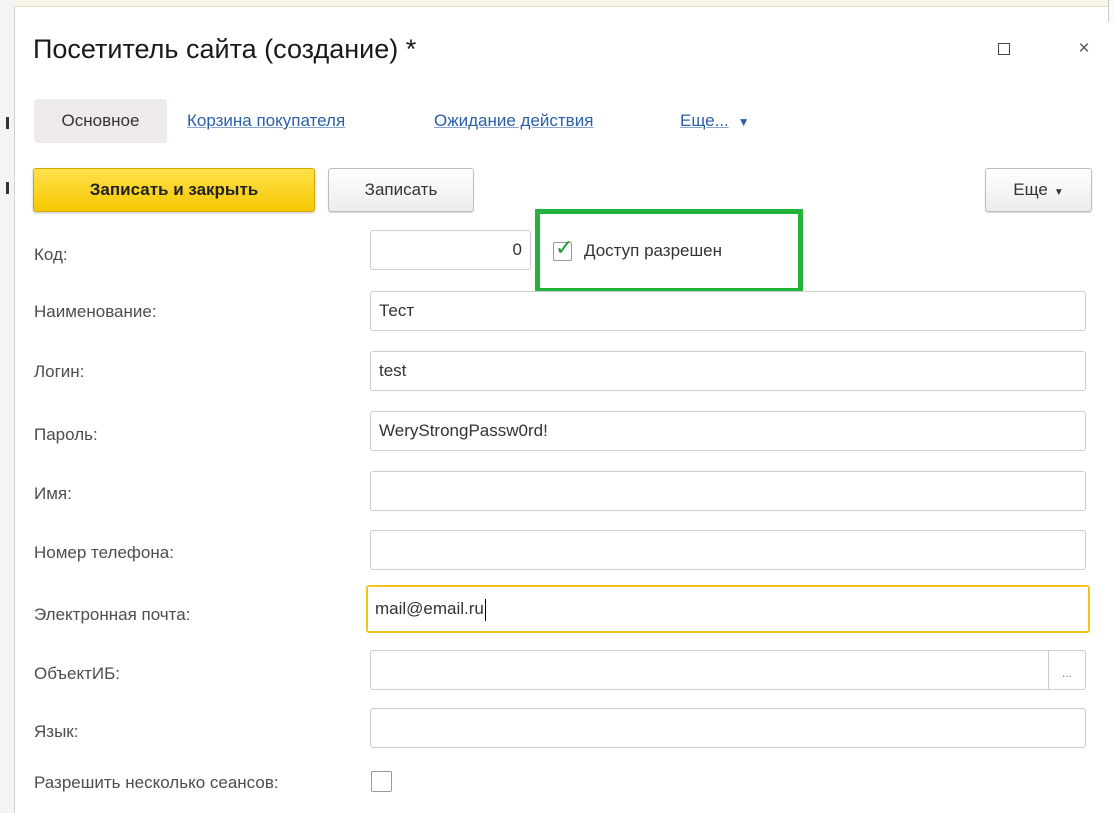 Image resolution: width=1115 pixels, height=813 pixels. Describe the element at coordinates (112, 614) in the screenshot. I see `email-label: Электронная почта:` at that location.